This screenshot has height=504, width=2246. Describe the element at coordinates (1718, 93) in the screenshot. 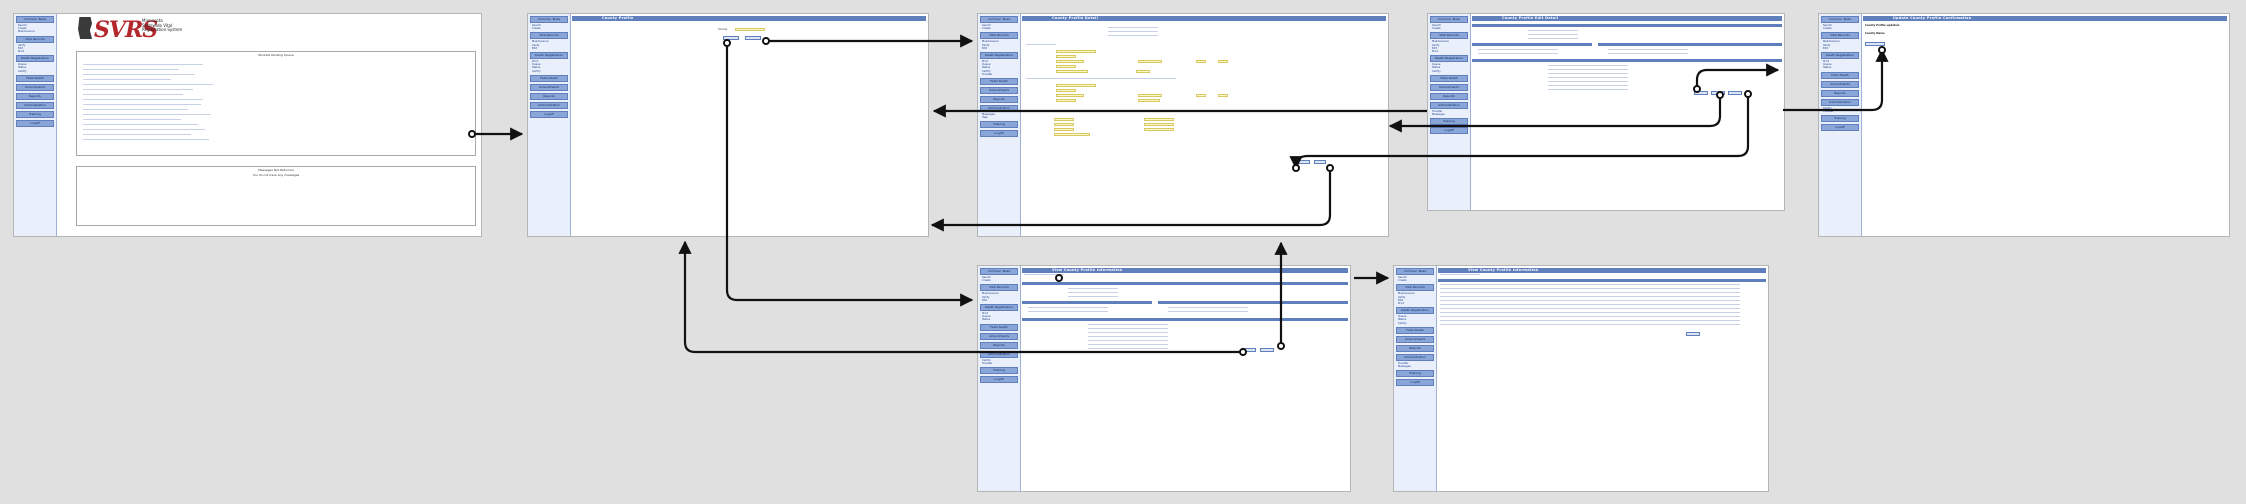

I see `cancel-button` at that location.